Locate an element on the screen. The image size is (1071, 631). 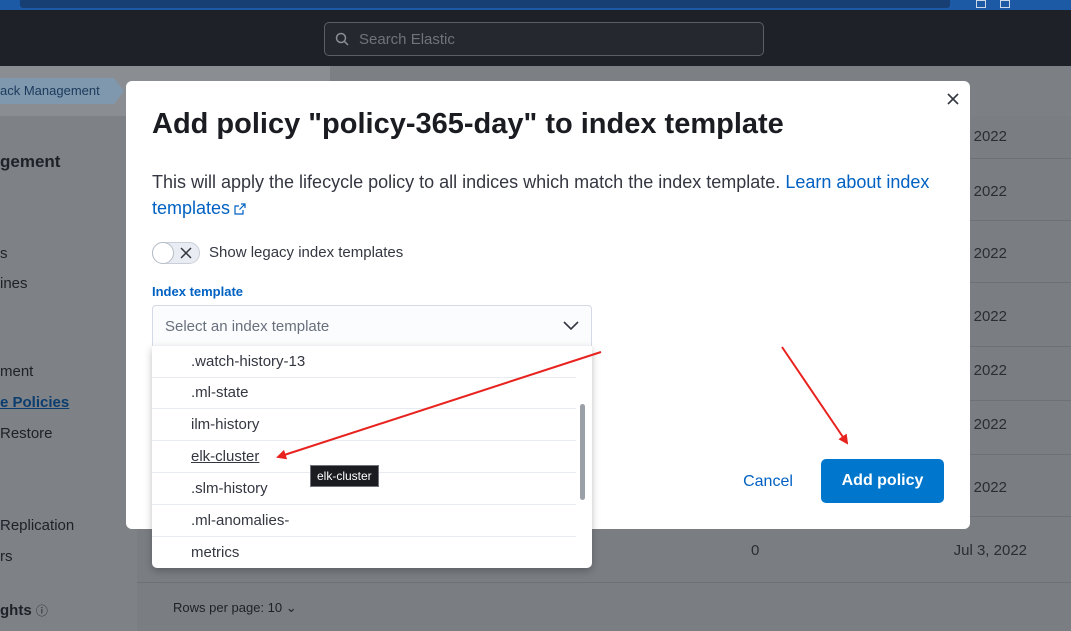
select-placeholder: Select an index template is located at coordinates (247, 326).